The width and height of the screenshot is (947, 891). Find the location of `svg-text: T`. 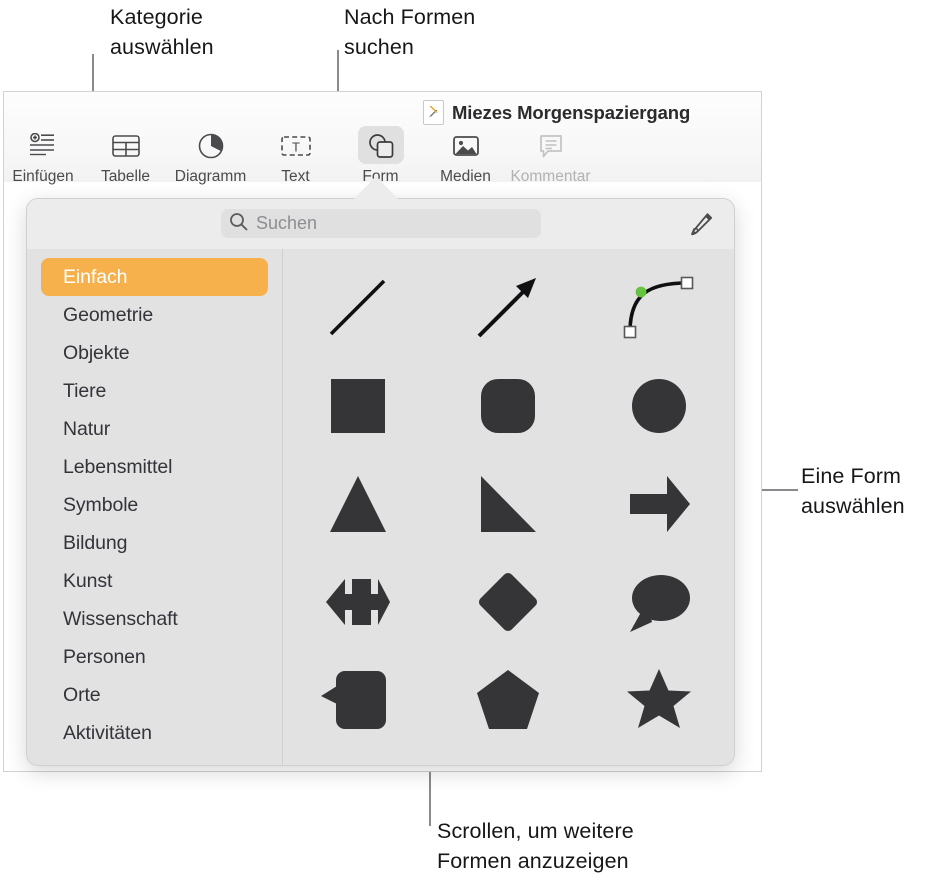

svg-text: T is located at coordinates (296, 147).